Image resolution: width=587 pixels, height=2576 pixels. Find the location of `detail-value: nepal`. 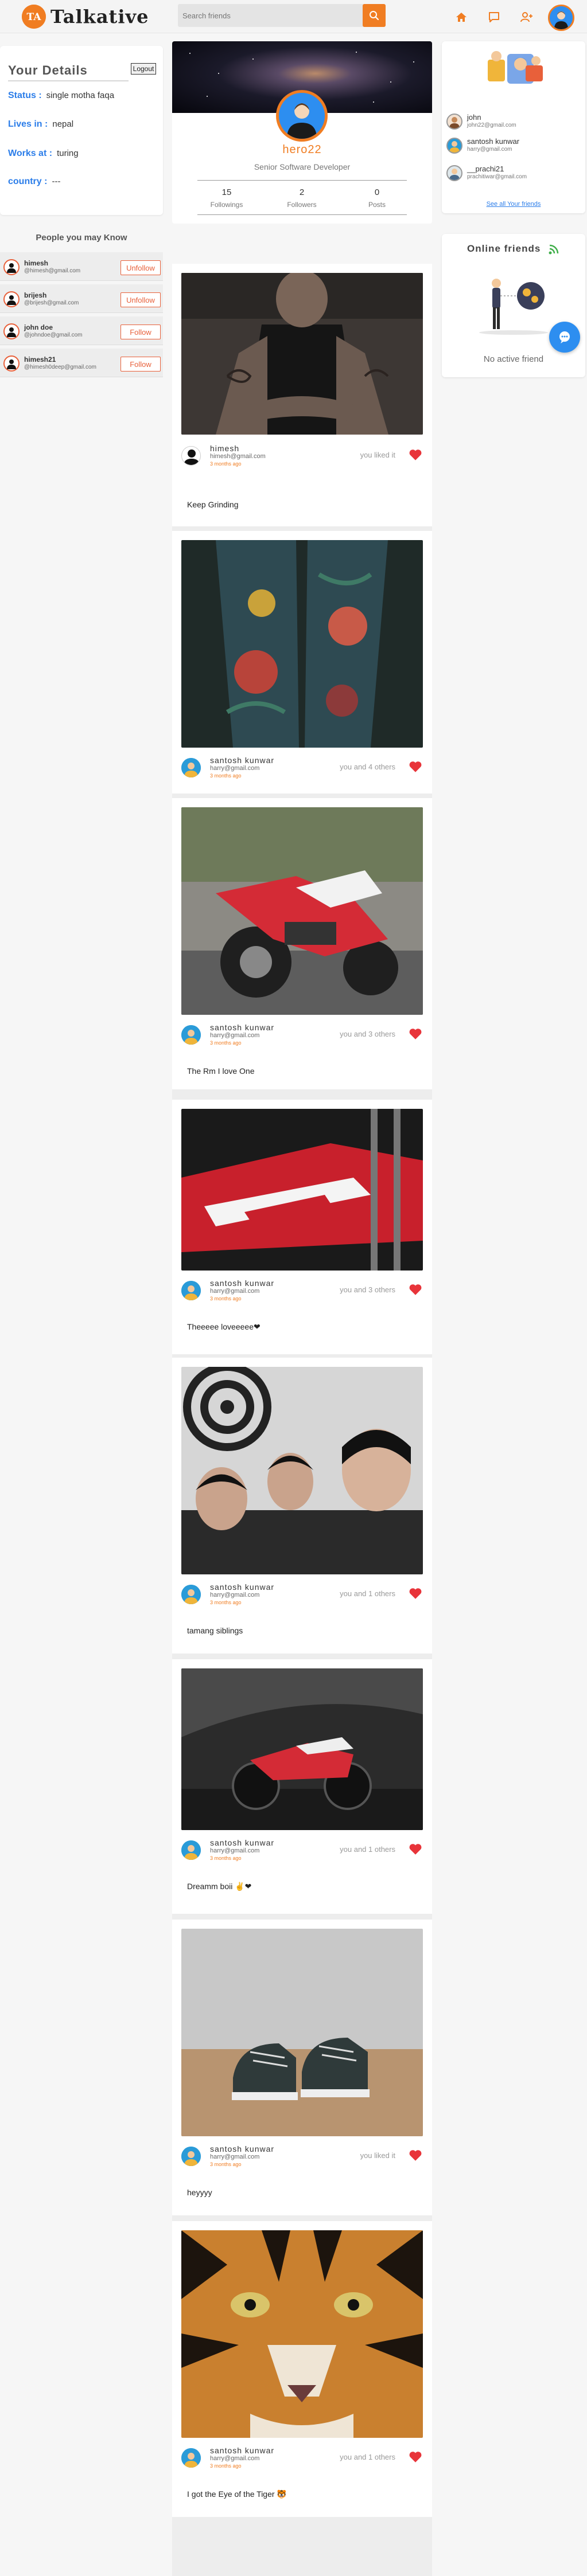

detail-value: nepal is located at coordinates (63, 124).